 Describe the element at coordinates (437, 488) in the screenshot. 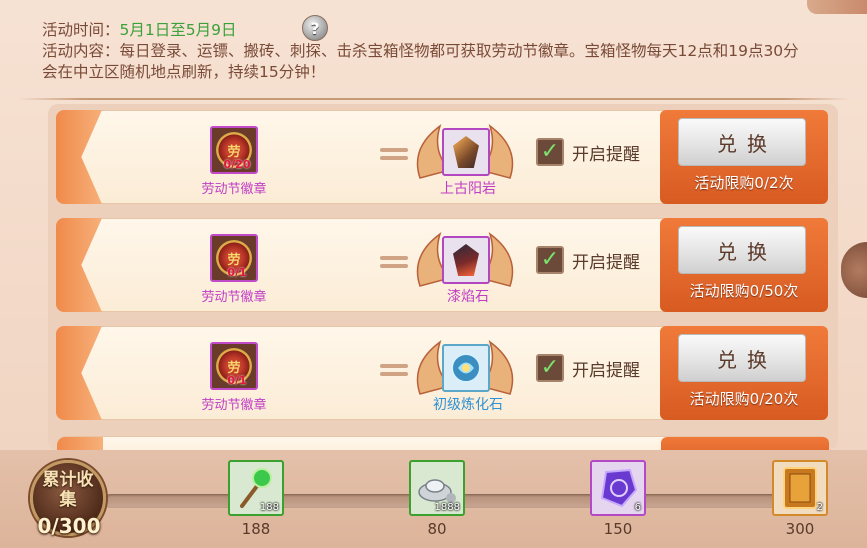

I see `milestone-reward: 1888` at that location.